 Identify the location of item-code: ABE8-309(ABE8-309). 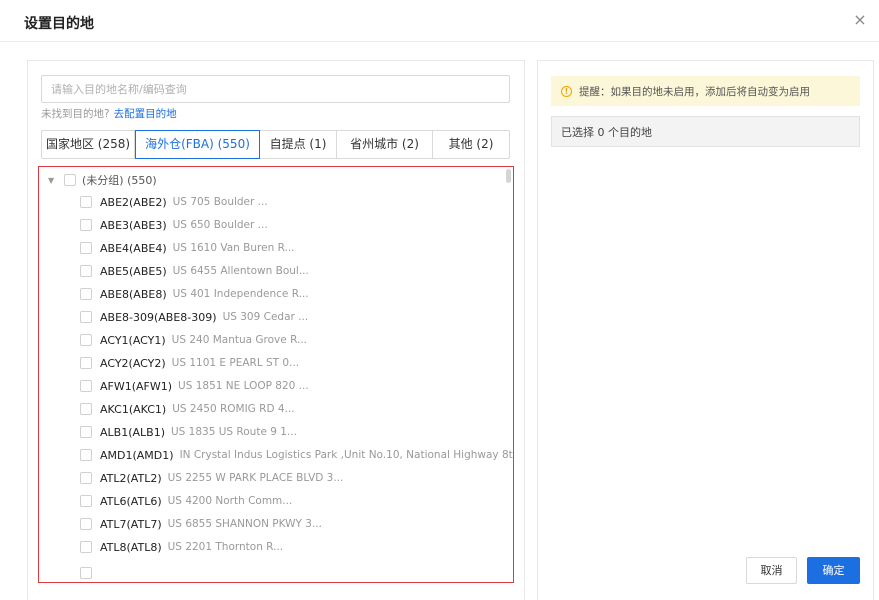
(158, 317).